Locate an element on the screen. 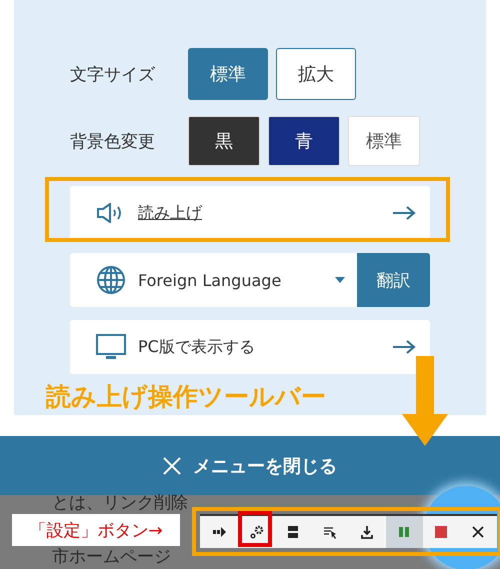  pc-view-link: PC版で表示する is located at coordinates (250, 347).